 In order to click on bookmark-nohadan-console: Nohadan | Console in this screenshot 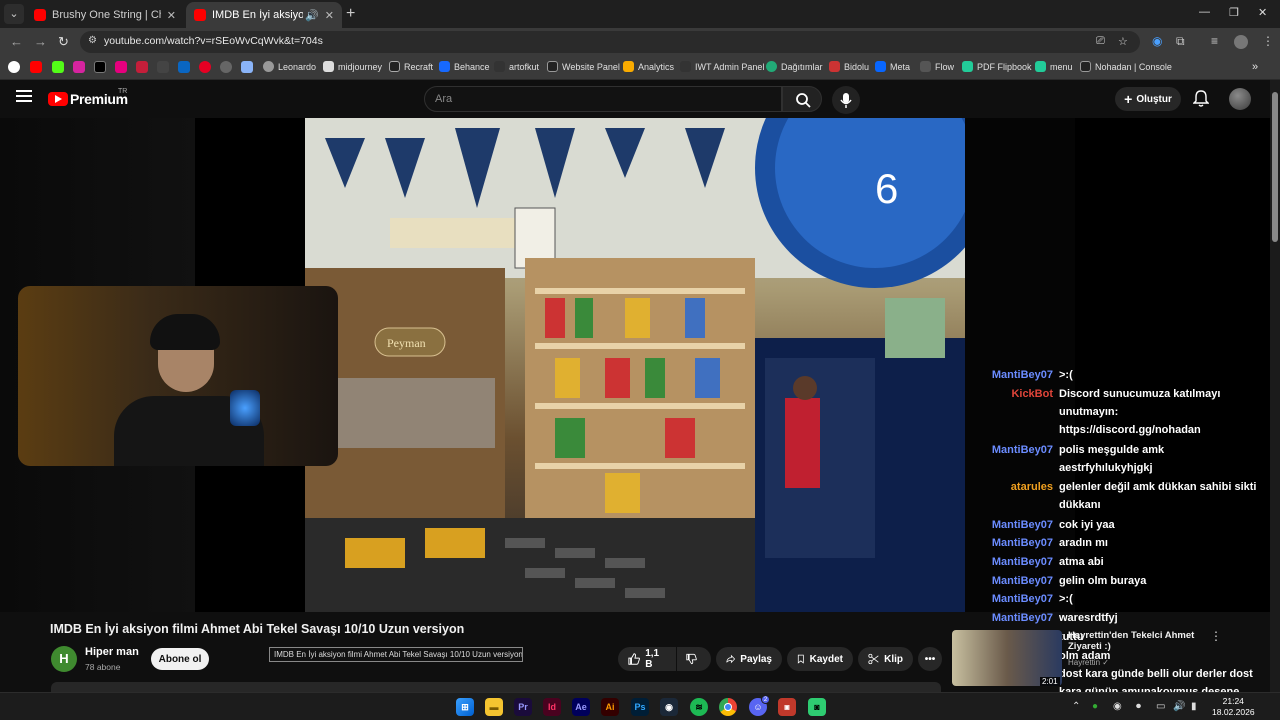, I will do `click(1126, 66)`.